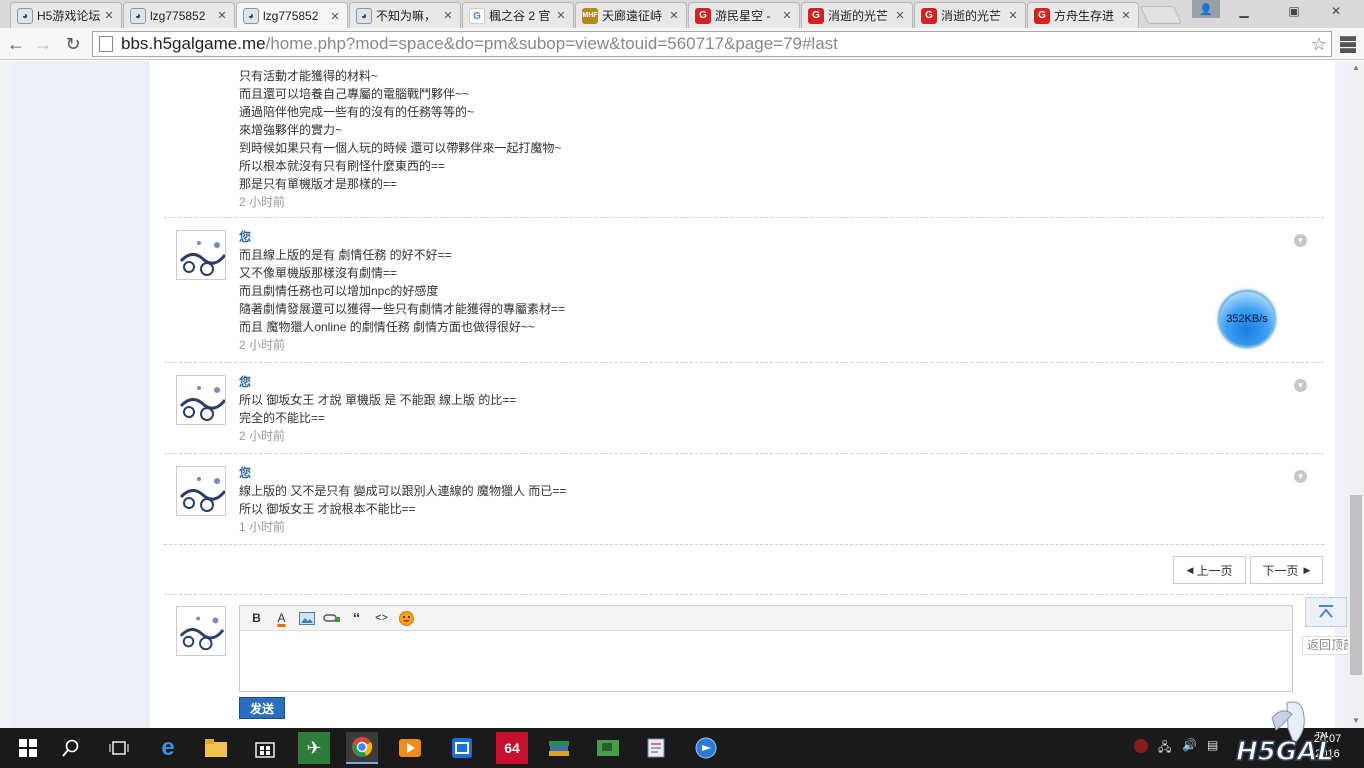  I want to click on store-icon, so click(265, 748).